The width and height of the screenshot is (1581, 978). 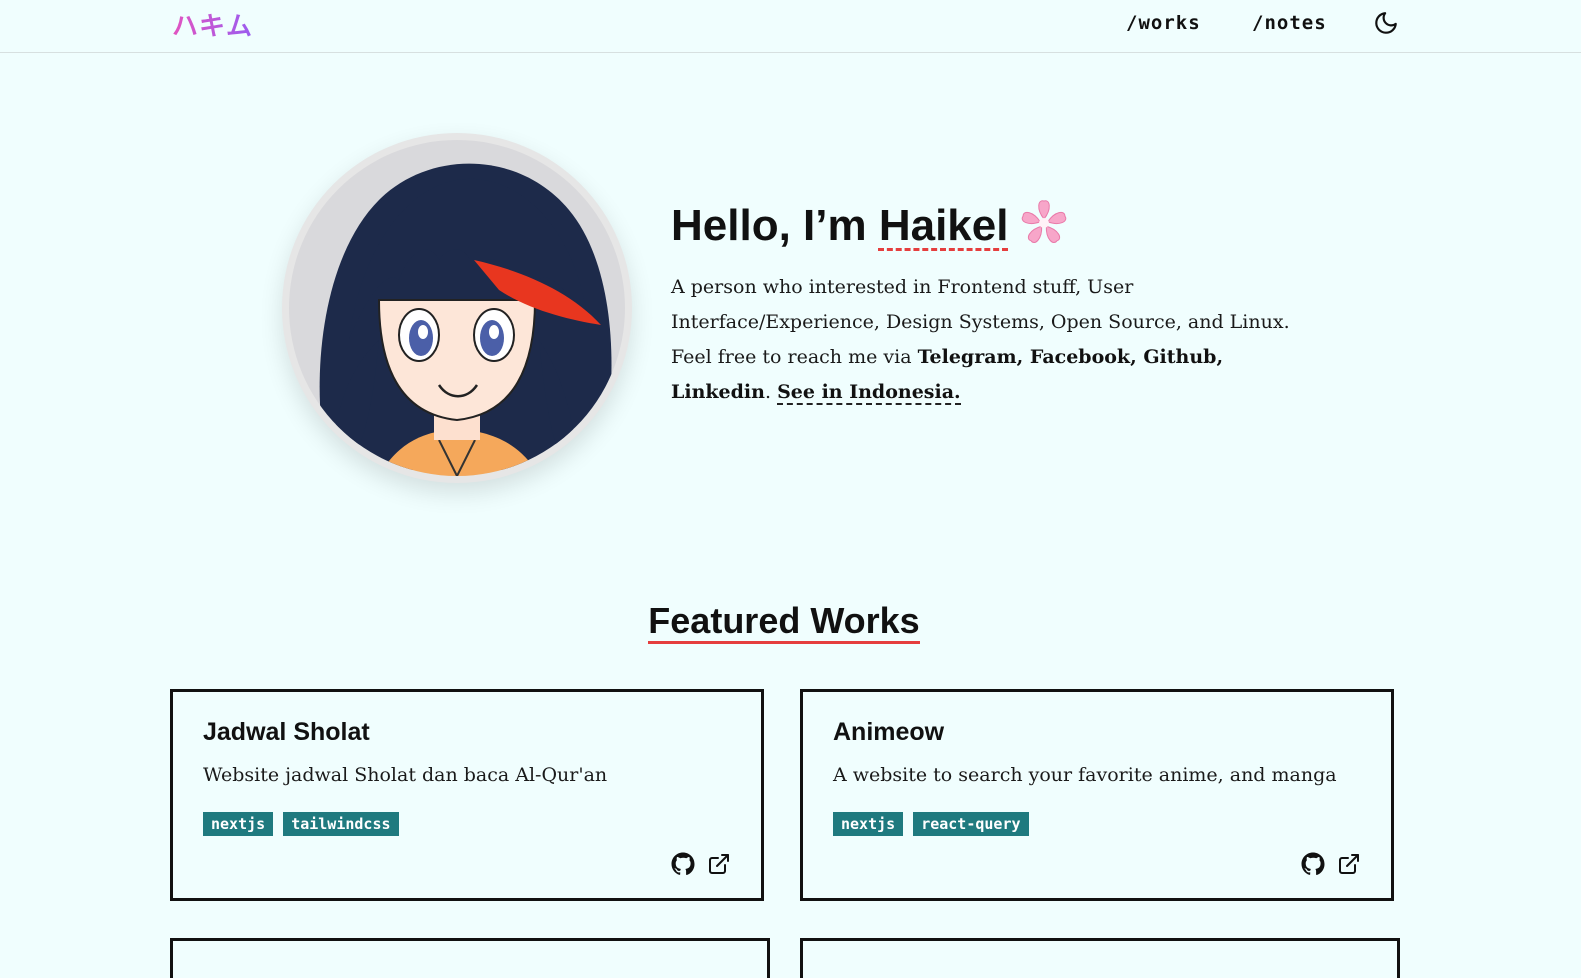 I want to click on tag-list: nextjs react-query, so click(x=931, y=824).